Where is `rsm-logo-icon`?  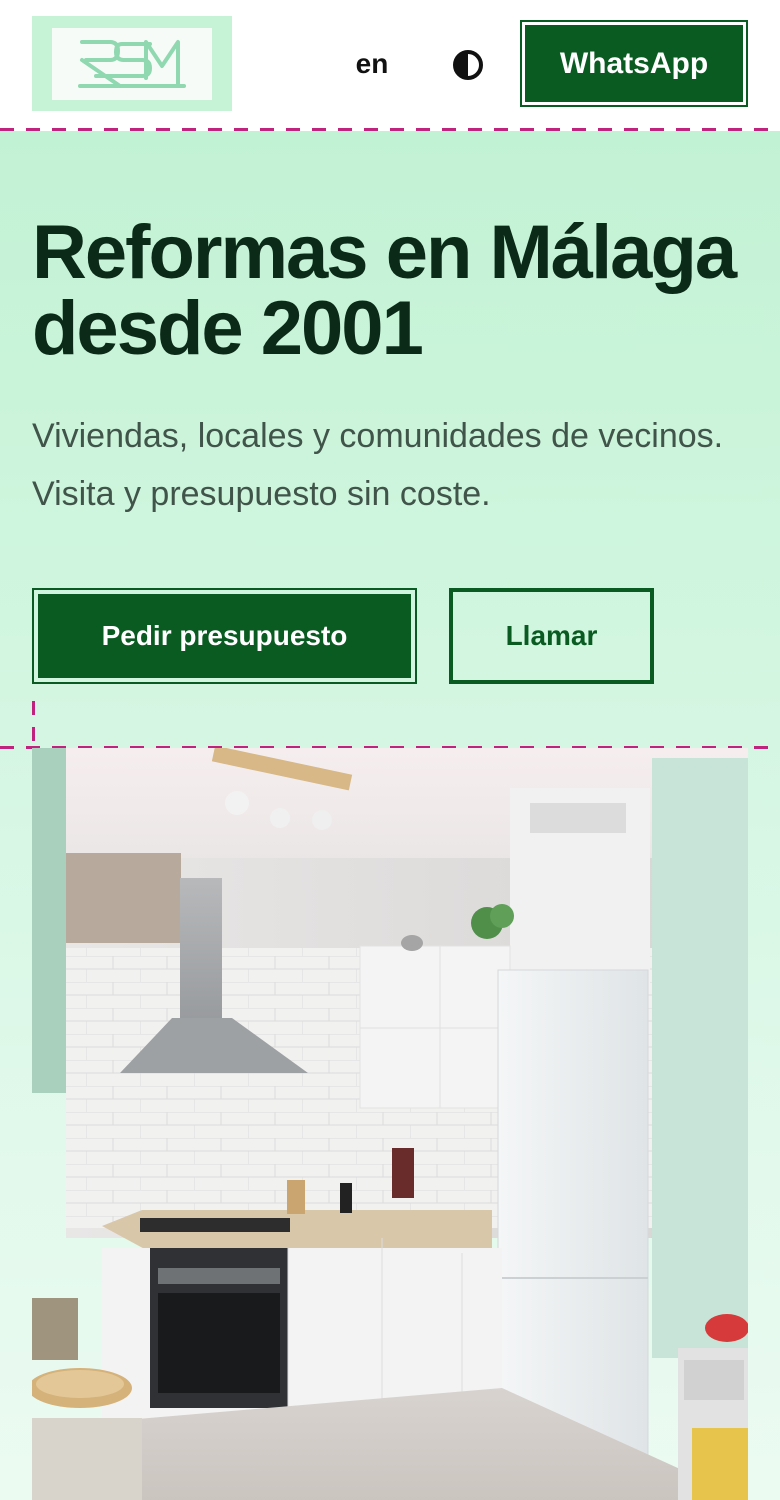
rsm-logo-icon is located at coordinates (132, 63).